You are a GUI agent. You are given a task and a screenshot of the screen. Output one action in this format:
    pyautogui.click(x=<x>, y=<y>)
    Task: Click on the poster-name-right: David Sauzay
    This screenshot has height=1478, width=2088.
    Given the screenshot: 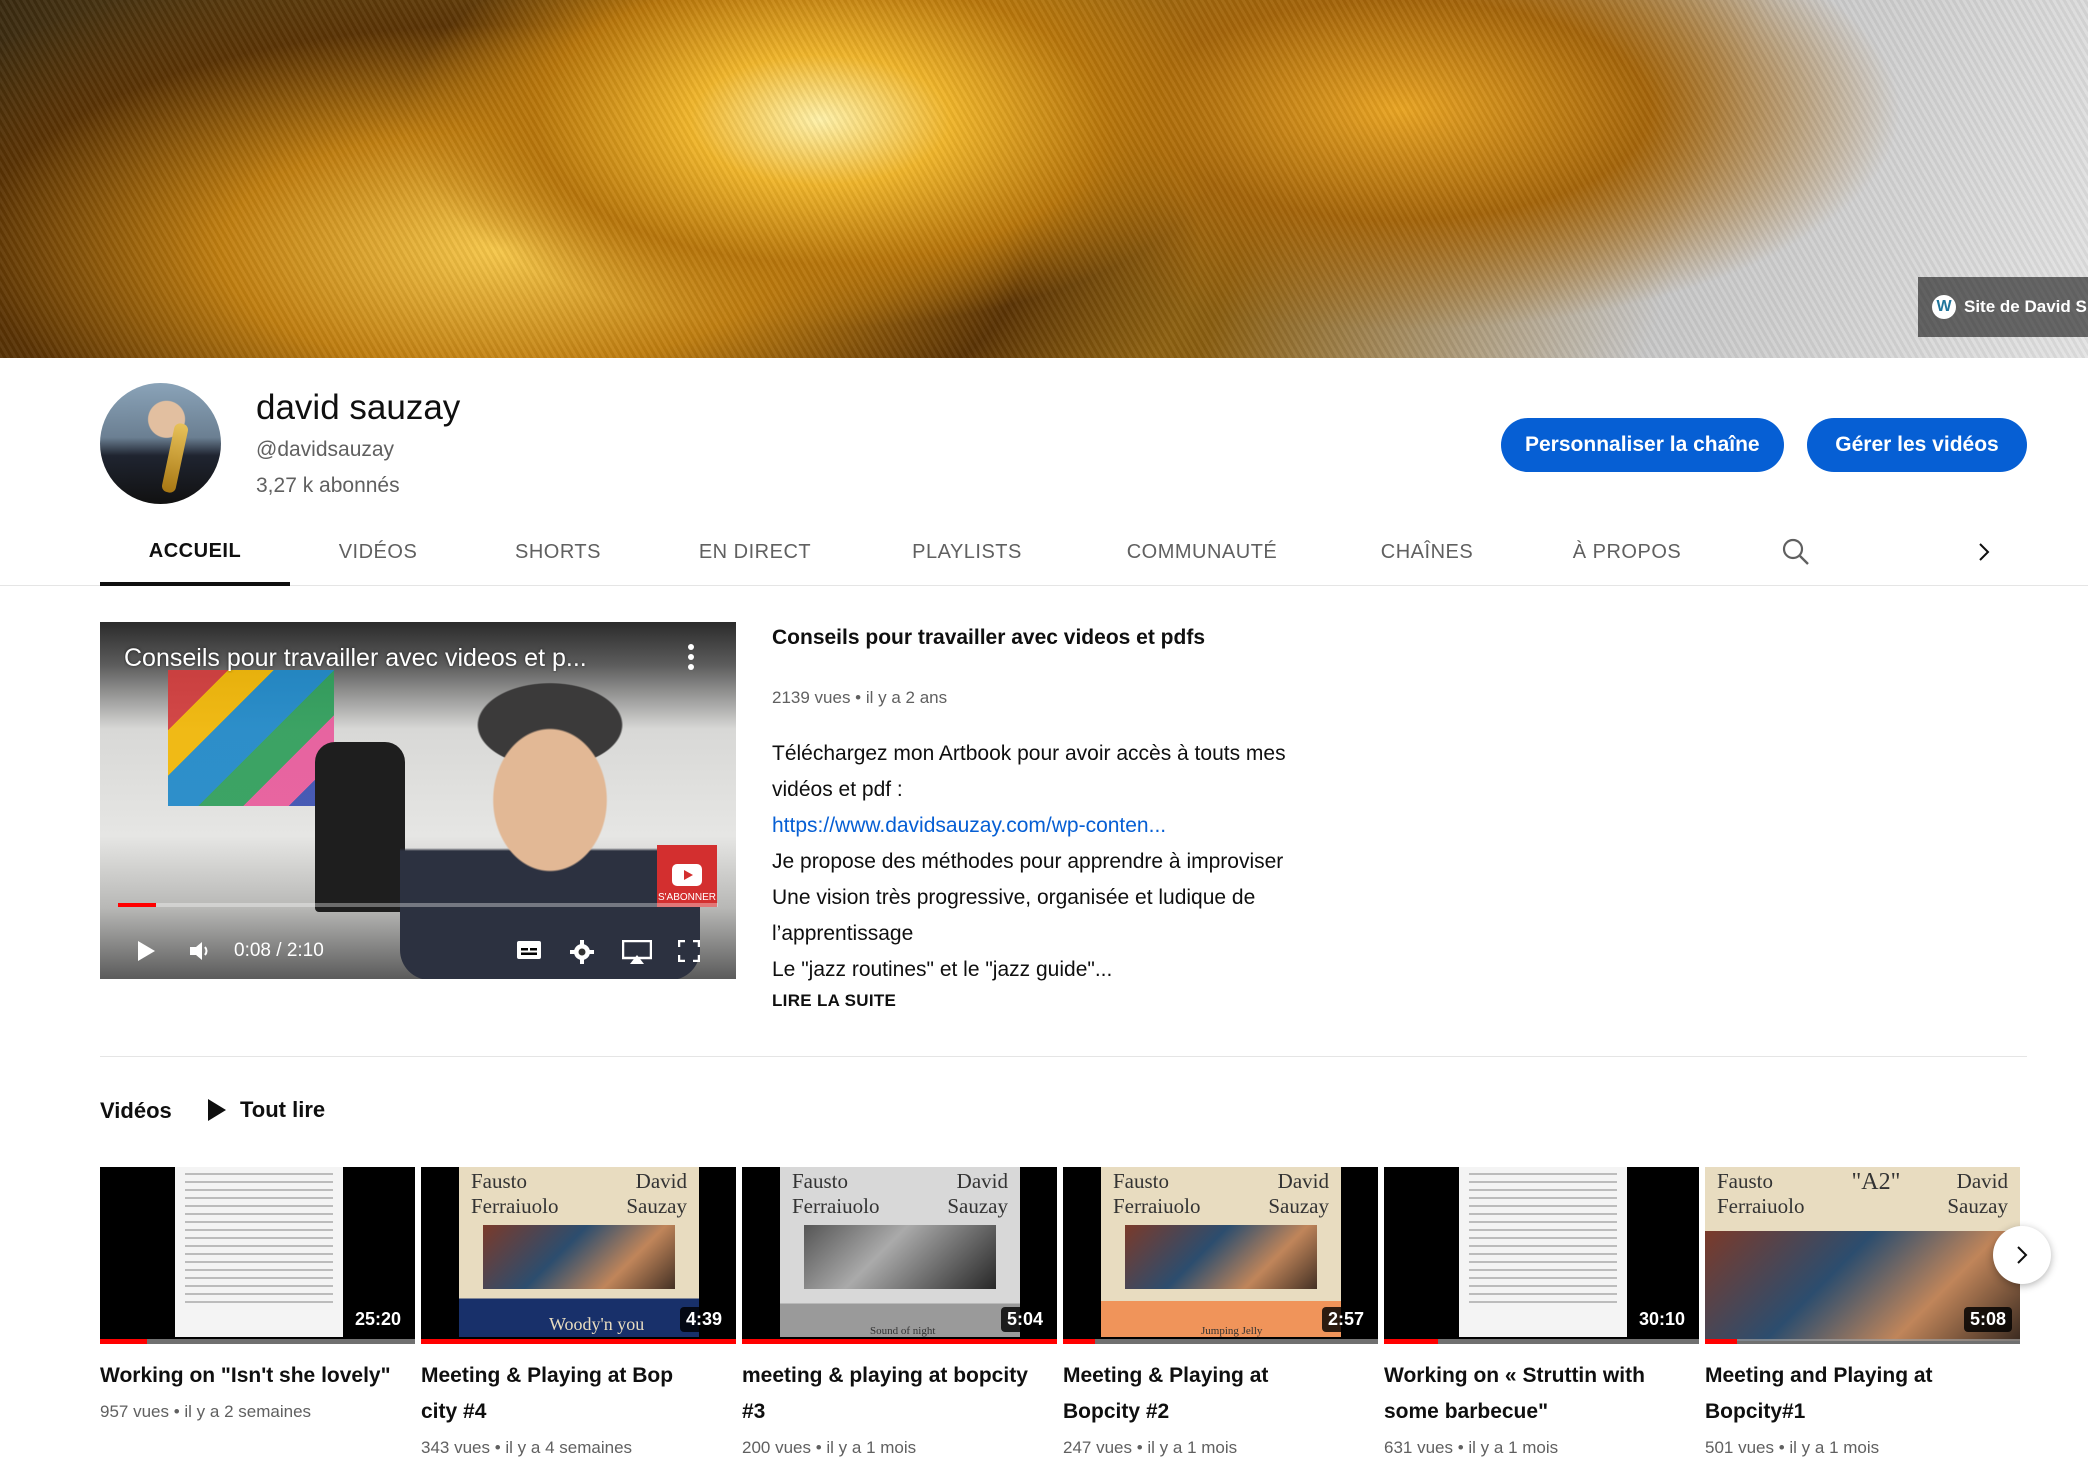 What is the action you would take?
    pyautogui.click(x=656, y=1194)
    